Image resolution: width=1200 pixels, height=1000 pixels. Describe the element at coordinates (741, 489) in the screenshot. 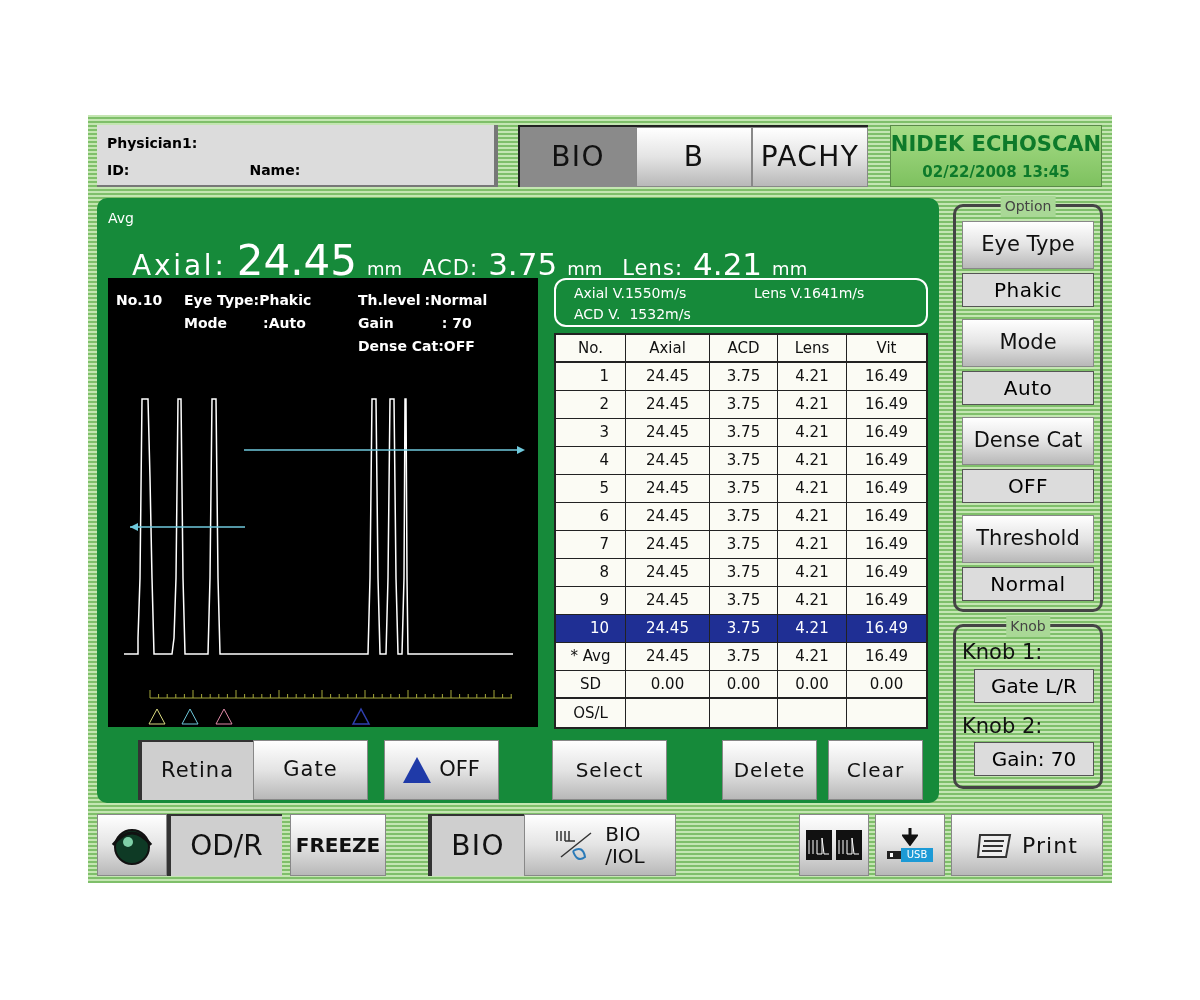

I see `table-row: 5 24.45 3.75 4.21 16.49` at that location.